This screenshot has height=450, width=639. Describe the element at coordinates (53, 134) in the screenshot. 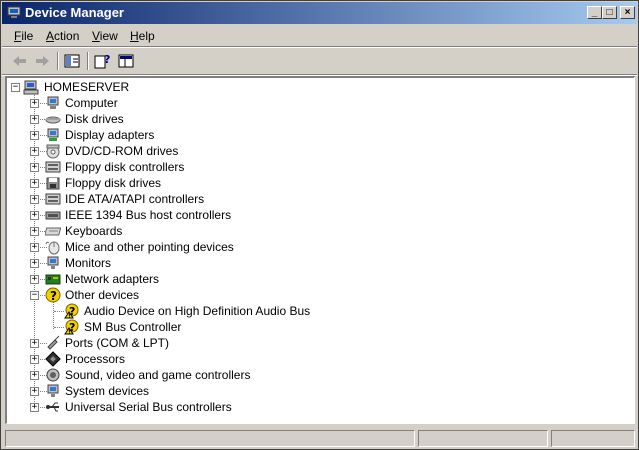

I see `display-adapter-icon` at that location.